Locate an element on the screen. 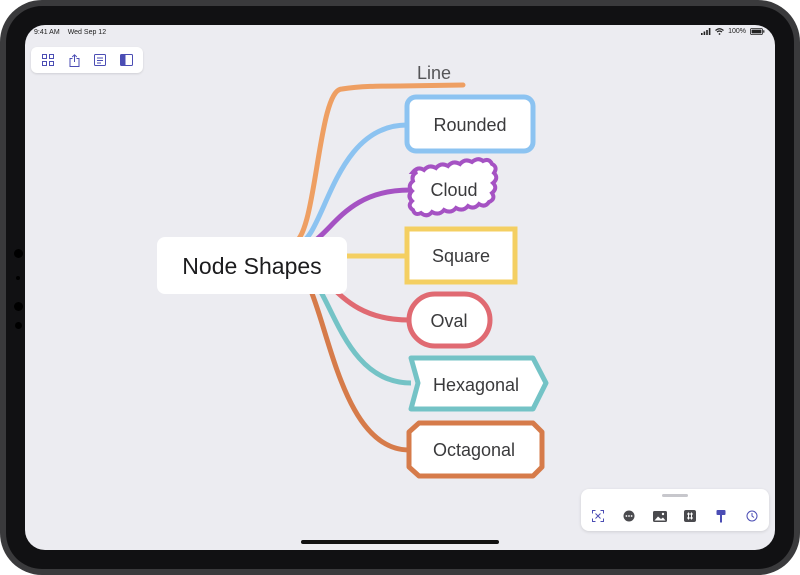 This screenshot has width=800, height=575. home-indicator is located at coordinates (400, 542).